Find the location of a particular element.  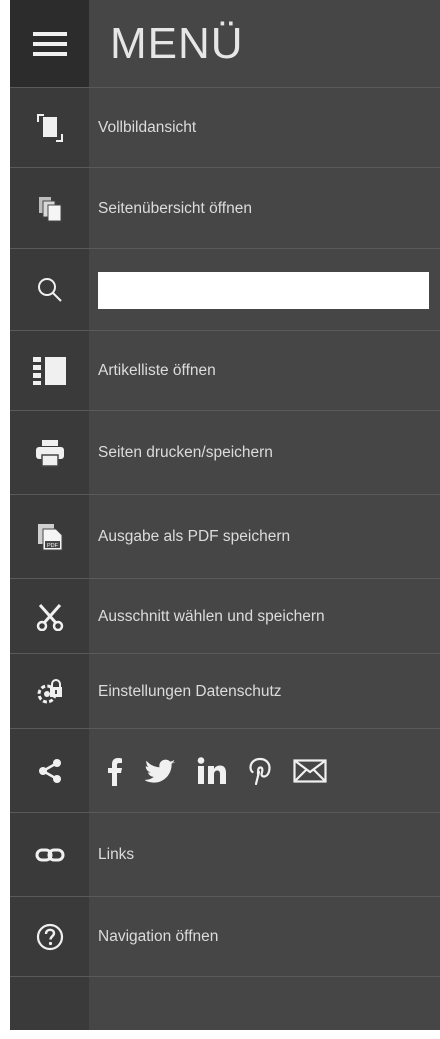

menu-item-label: Artikelliste öffnen is located at coordinates (157, 370).